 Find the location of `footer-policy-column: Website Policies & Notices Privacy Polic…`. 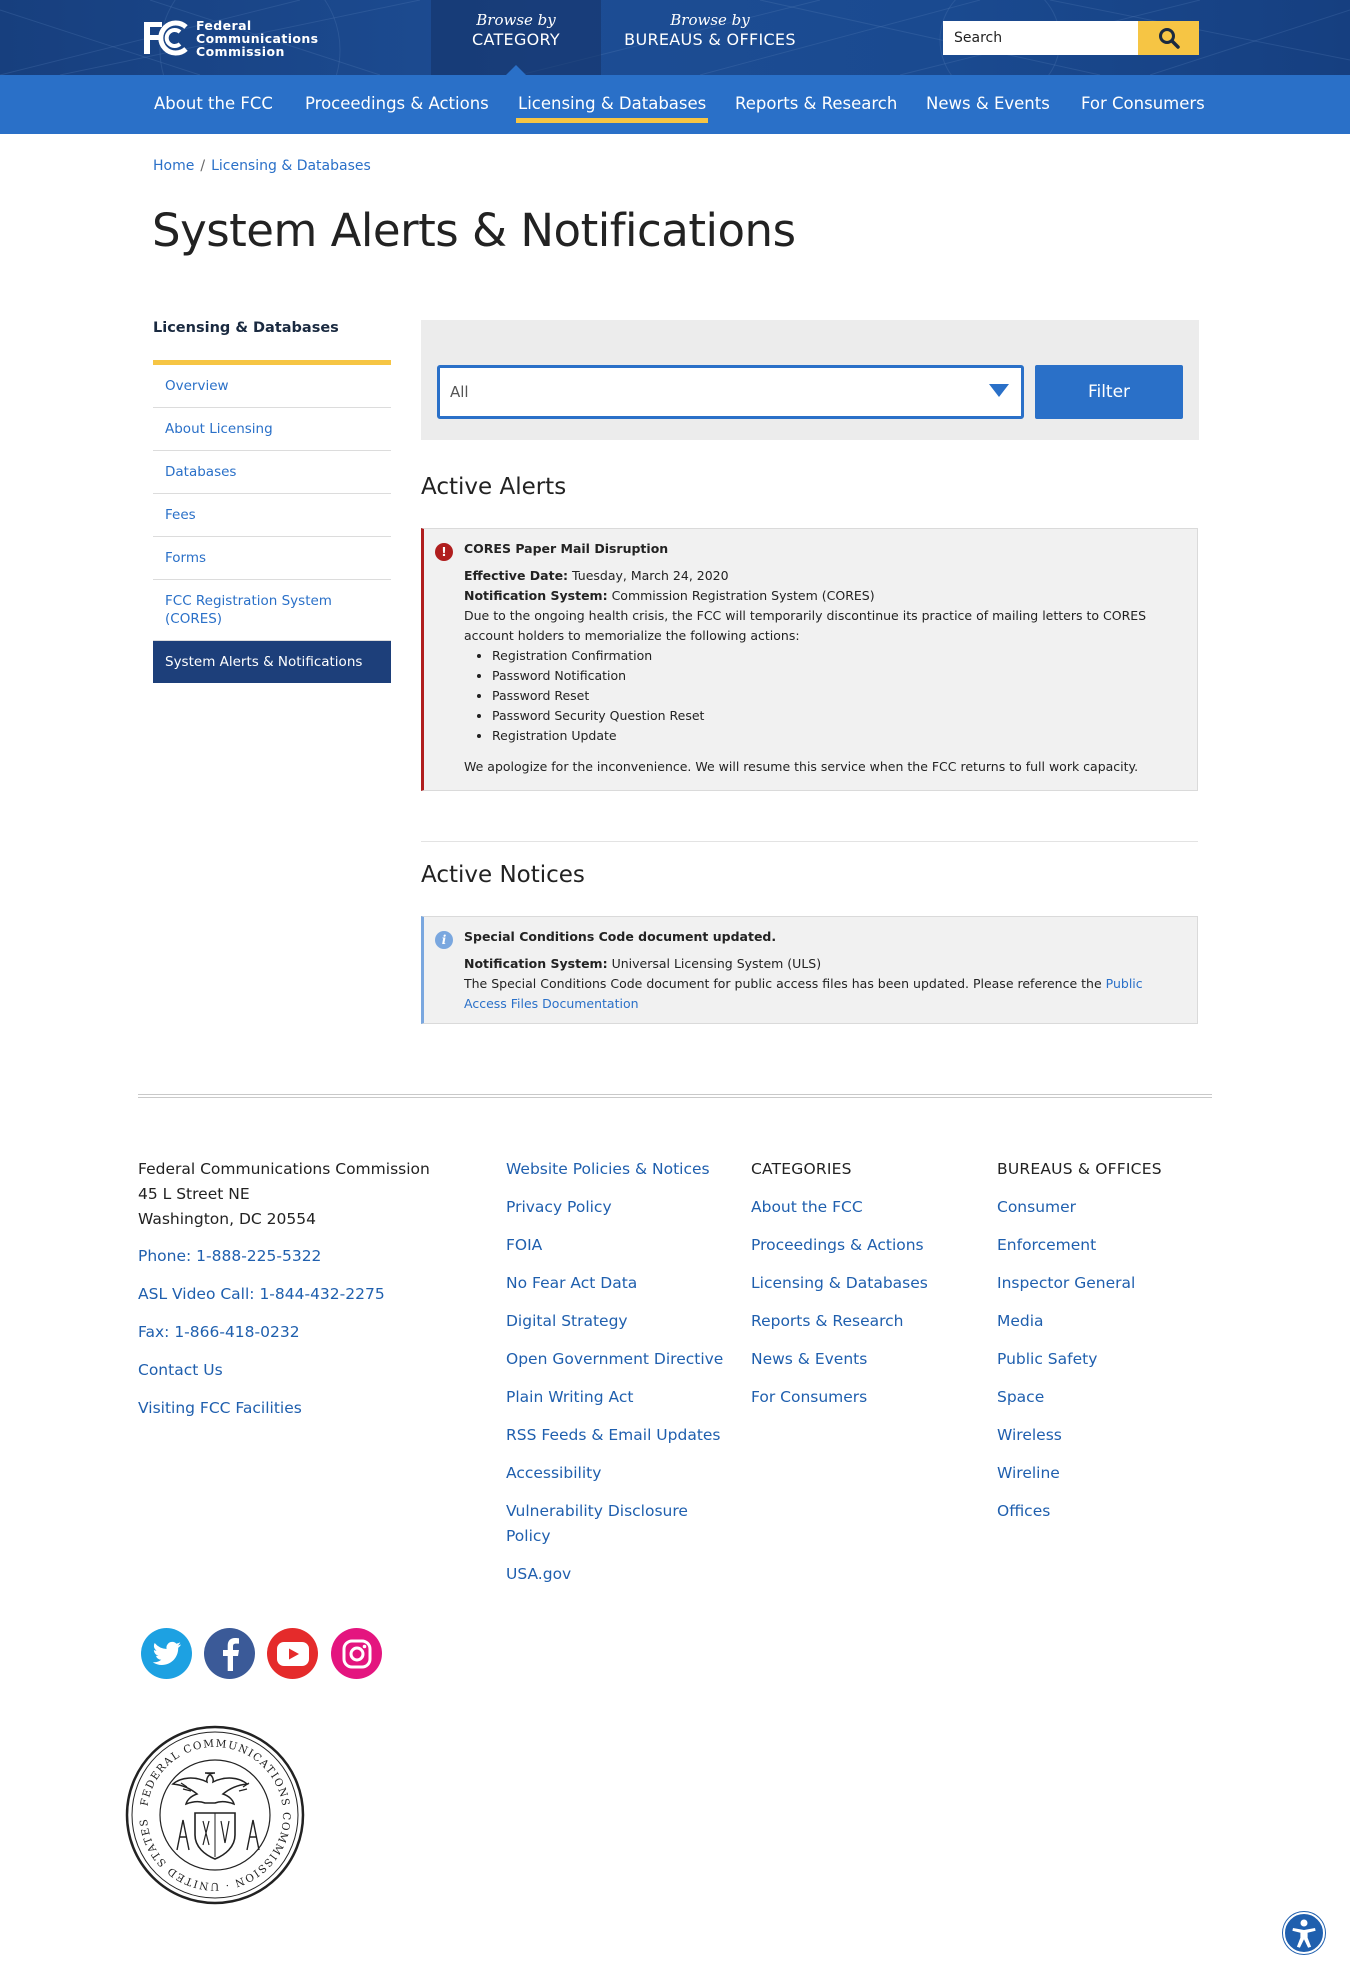

footer-policy-column: Website Policies & Notices Privacy Polic… is located at coordinates (616, 1378).